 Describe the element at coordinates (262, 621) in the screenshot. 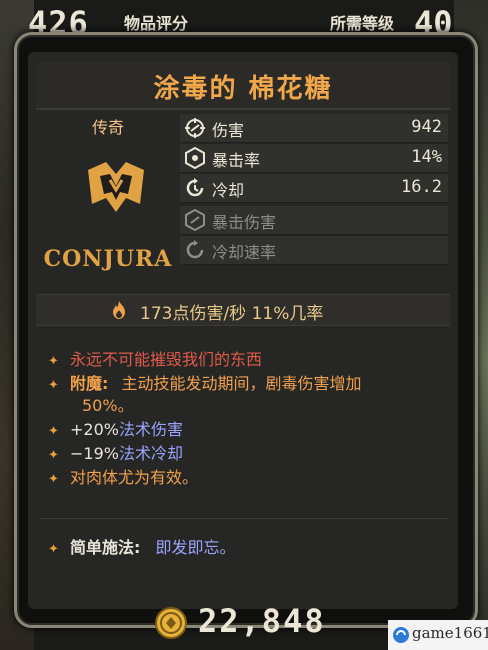

I see `item-price: 22,848` at that location.